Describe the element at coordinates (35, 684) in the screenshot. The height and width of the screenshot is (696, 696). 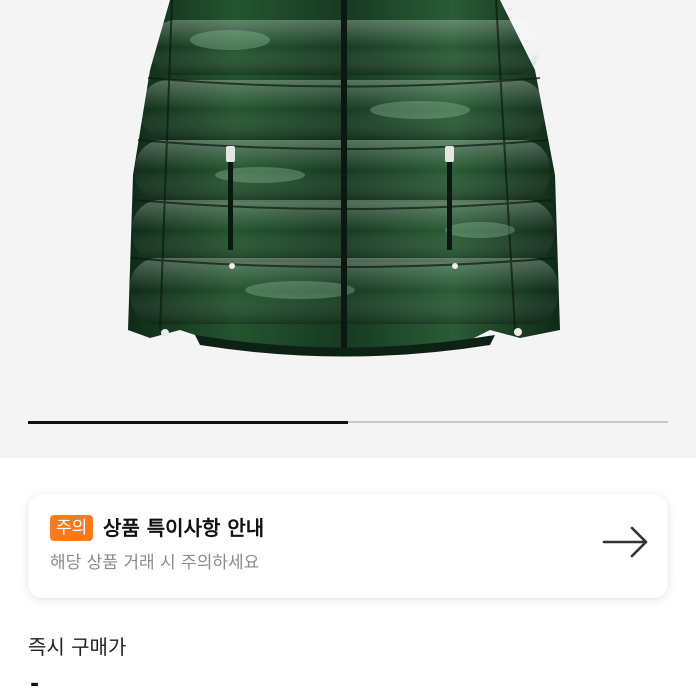
I see `instant-buy-price-value: -` at that location.